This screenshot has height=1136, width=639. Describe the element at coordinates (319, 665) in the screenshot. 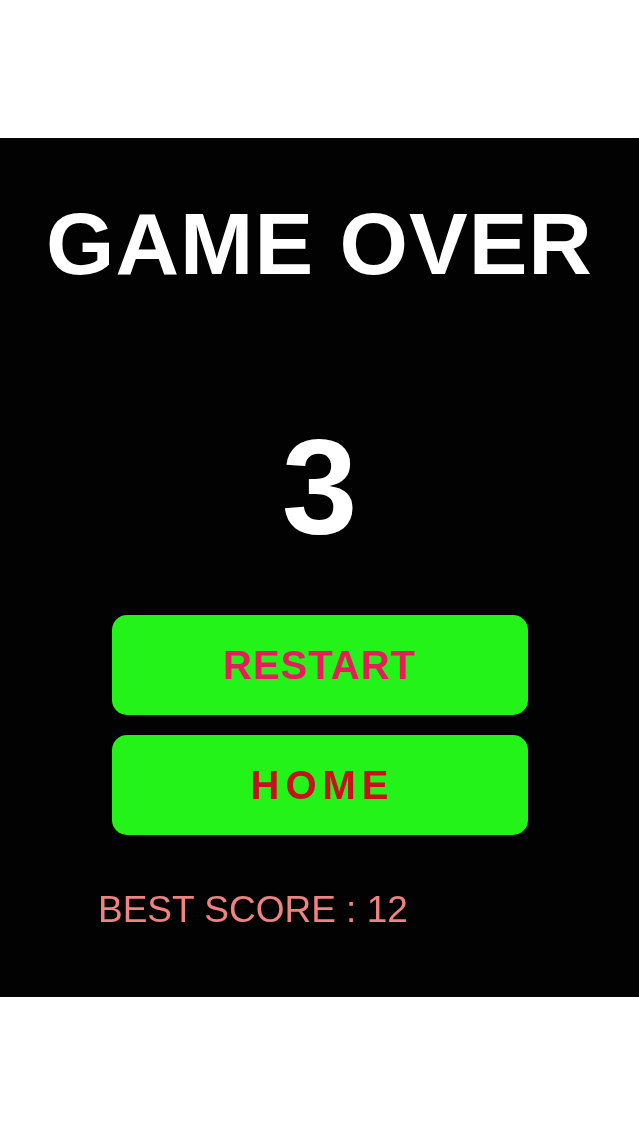

I see `restart-button: RESTART` at that location.